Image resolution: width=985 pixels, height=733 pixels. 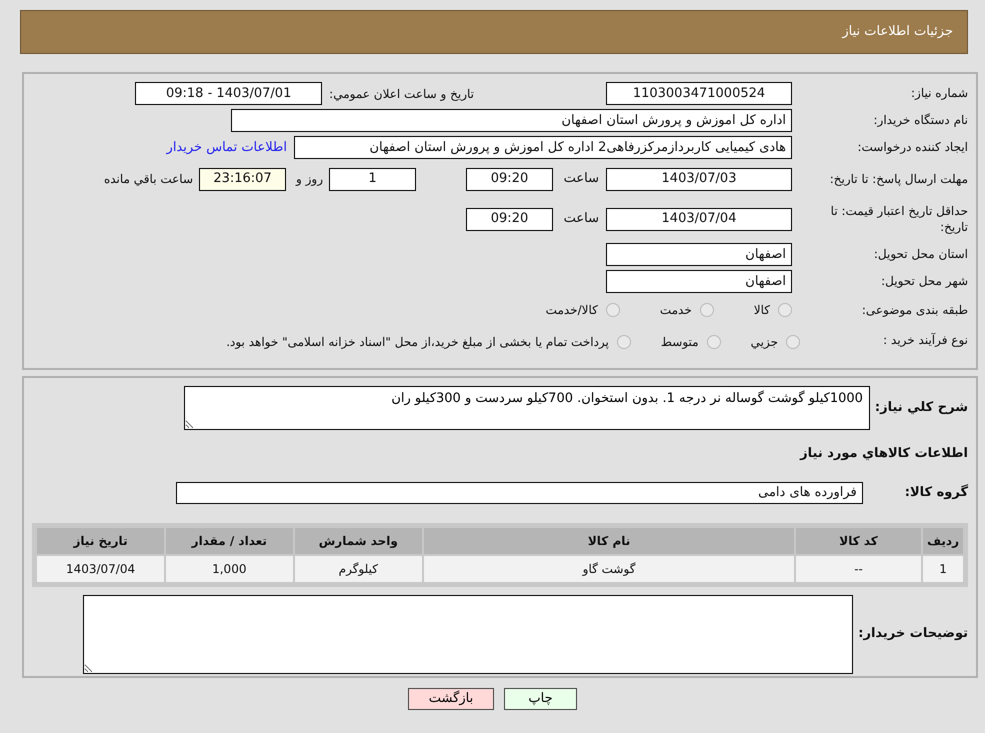 What do you see at coordinates (358, 569) in the screenshot?
I see `table-cell: کیلوگرم` at bounding box center [358, 569].